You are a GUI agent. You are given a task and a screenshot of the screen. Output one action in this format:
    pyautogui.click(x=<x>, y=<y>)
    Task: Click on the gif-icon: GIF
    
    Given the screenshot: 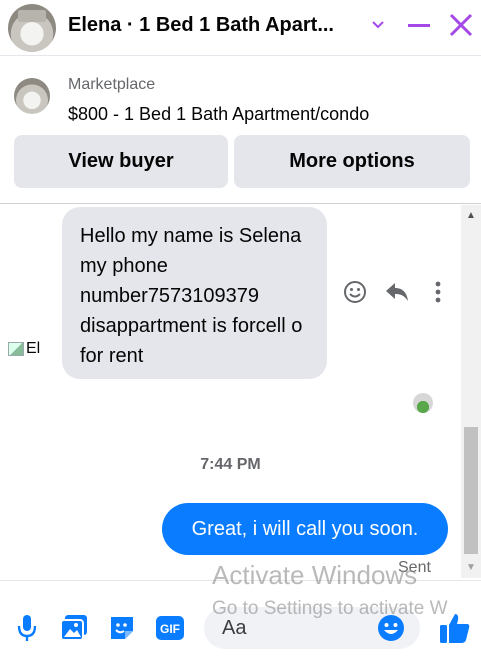 What is the action you would take?
    pyautogui.click(x=170, y=628)
    